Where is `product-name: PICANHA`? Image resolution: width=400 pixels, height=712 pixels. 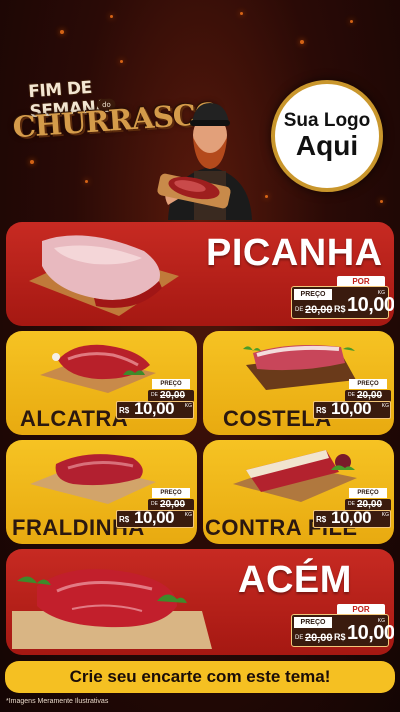 product-name: PICANHA is located at coordinates (294, 253).